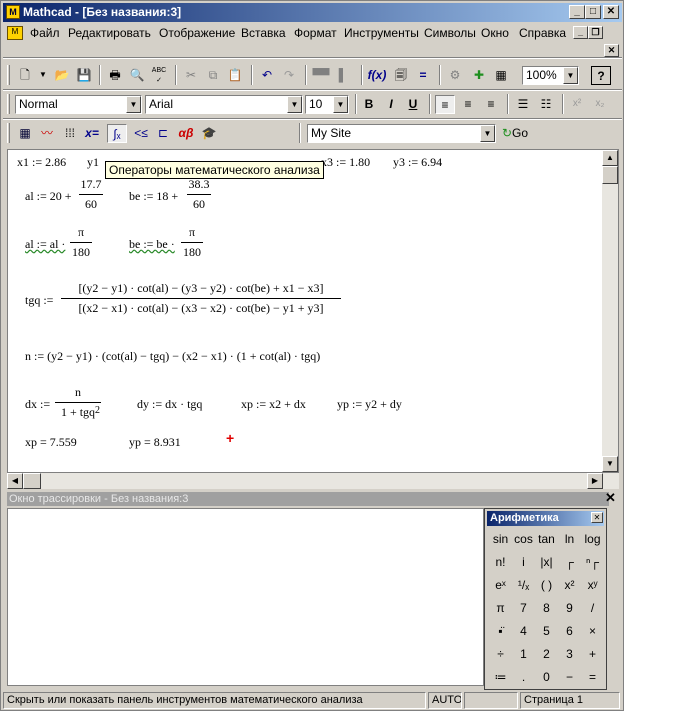 The height and width of the screenshot is (711, 680). I want to click on palette-key: −, so click(569, 677).